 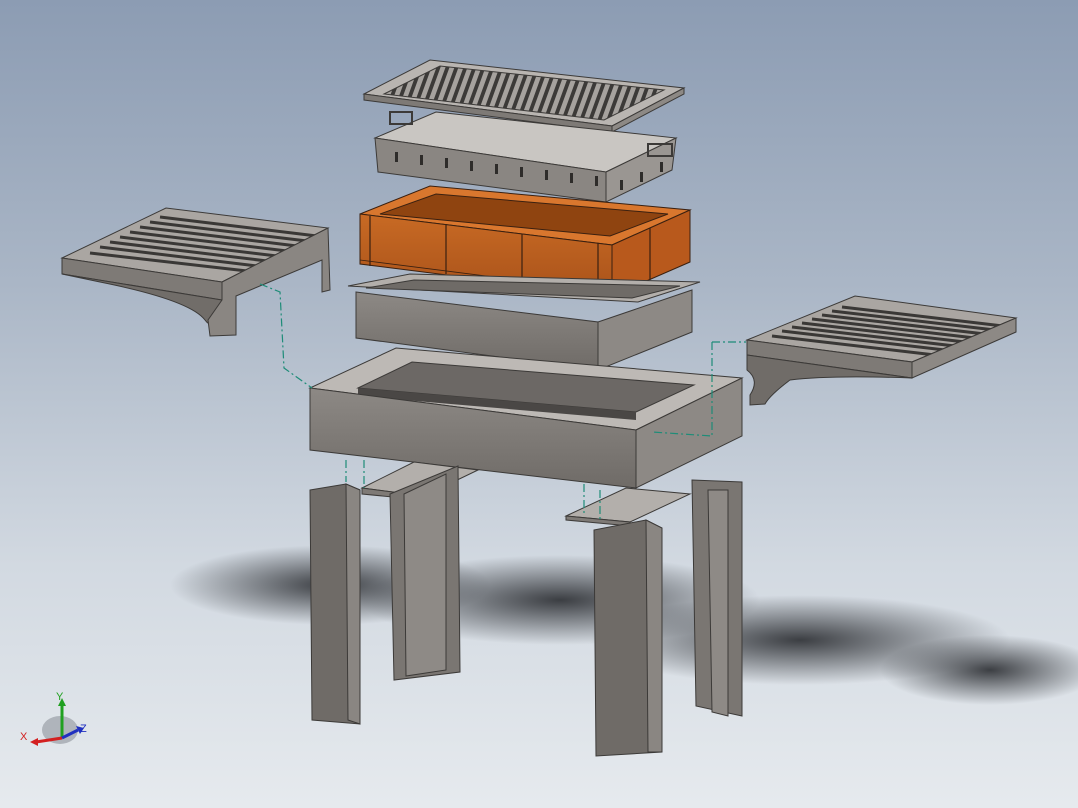 I want to click on leg-rear-left, so click(x=425, y=573).